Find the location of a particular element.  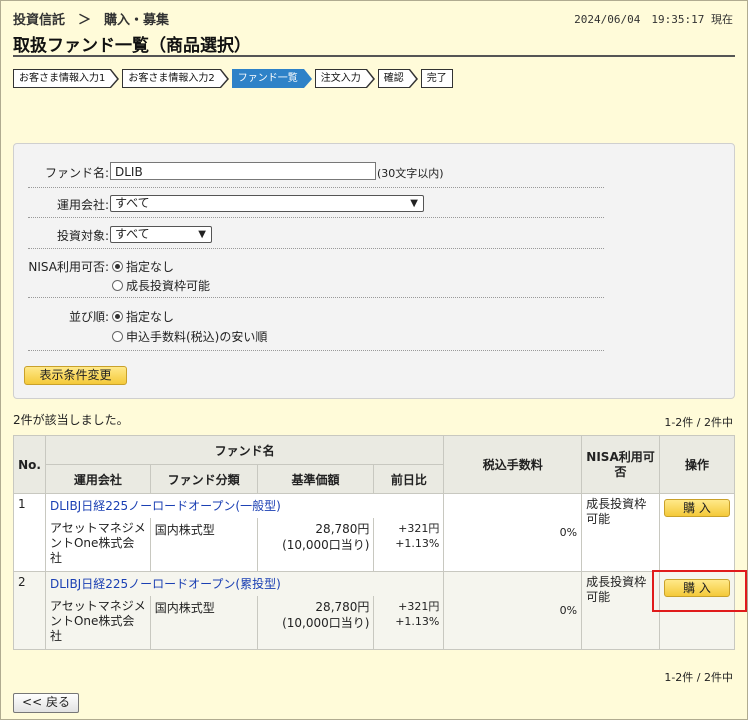

fund-name-cell: DLIBJ日経225ノーロードオープン(累投型) is located at coordinates (244, 583).